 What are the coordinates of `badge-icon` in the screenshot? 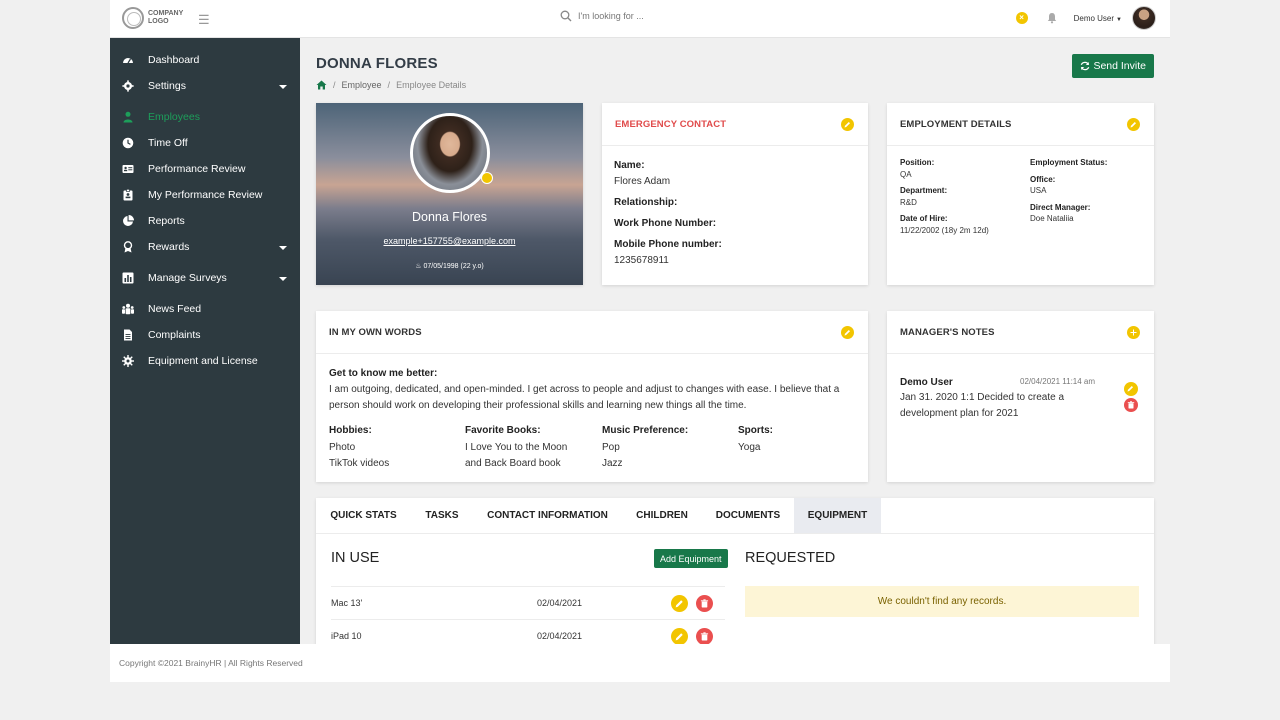 It's located at (128, 195).